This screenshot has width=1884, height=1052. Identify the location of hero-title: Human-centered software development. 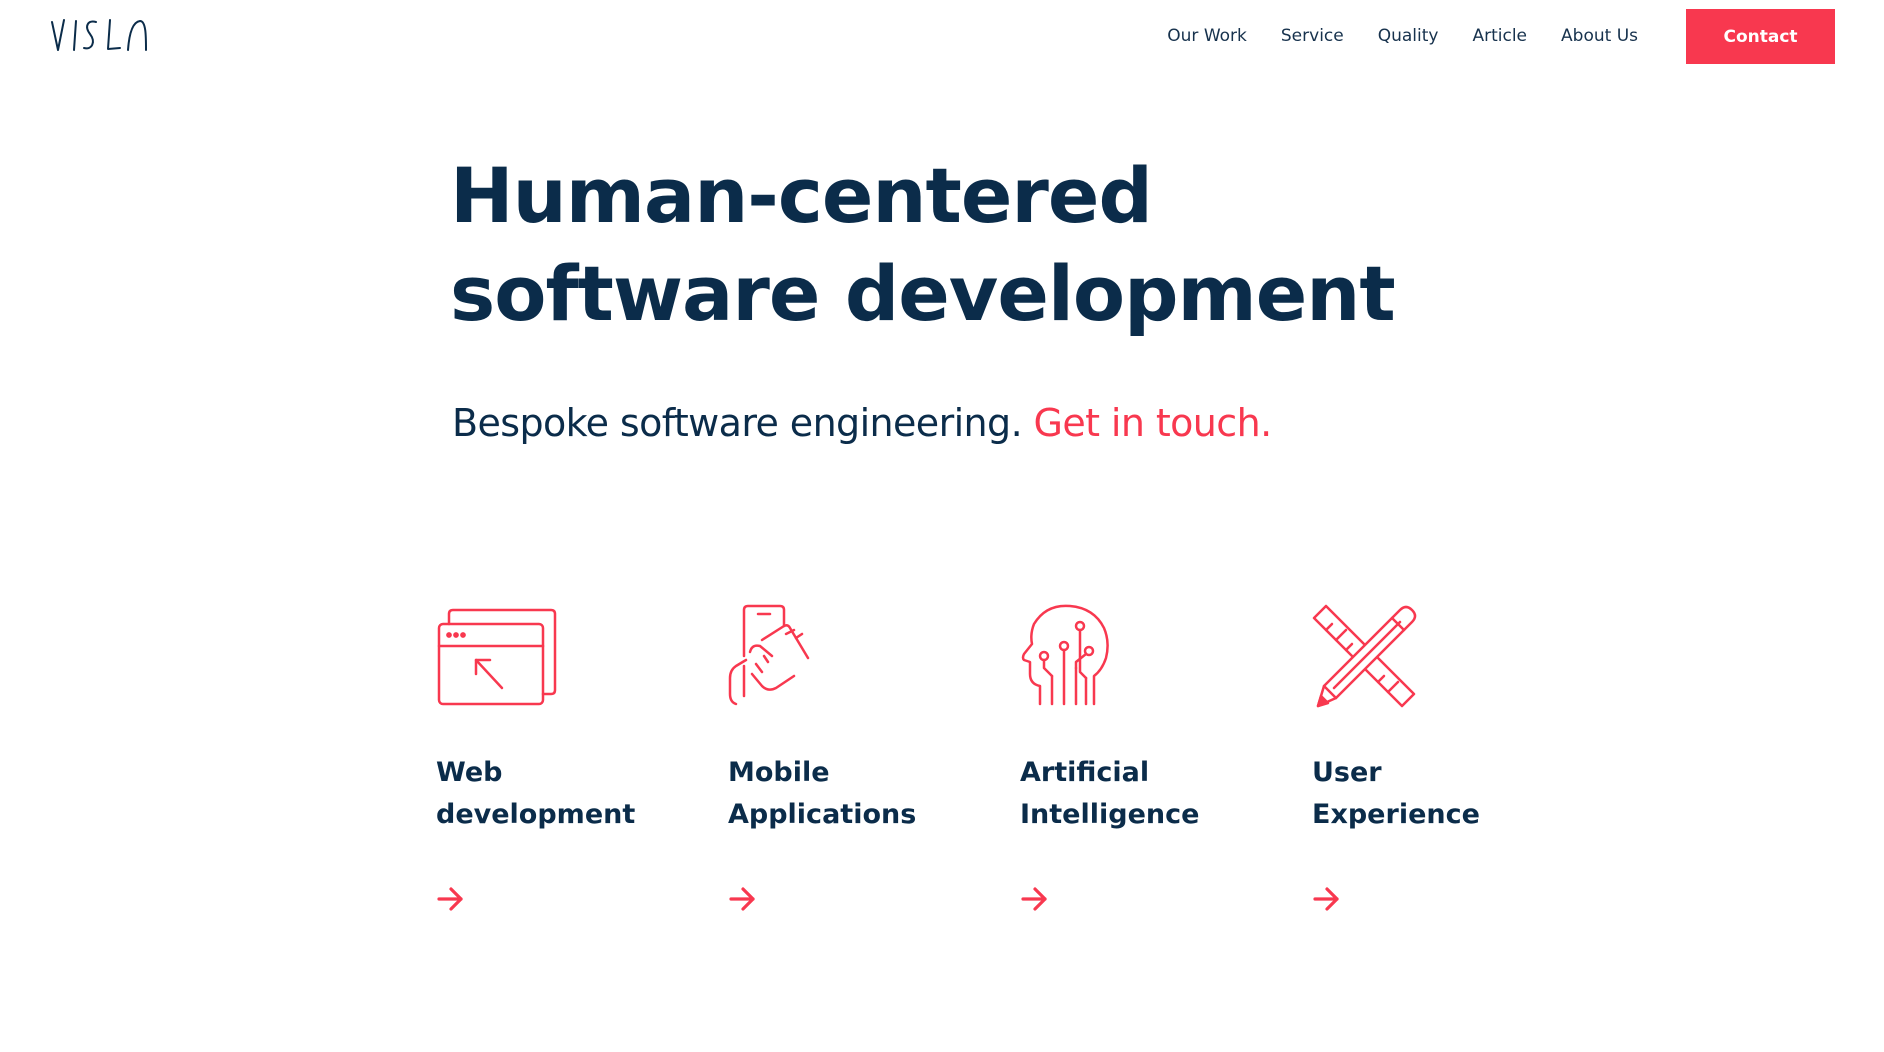
(950, 245).